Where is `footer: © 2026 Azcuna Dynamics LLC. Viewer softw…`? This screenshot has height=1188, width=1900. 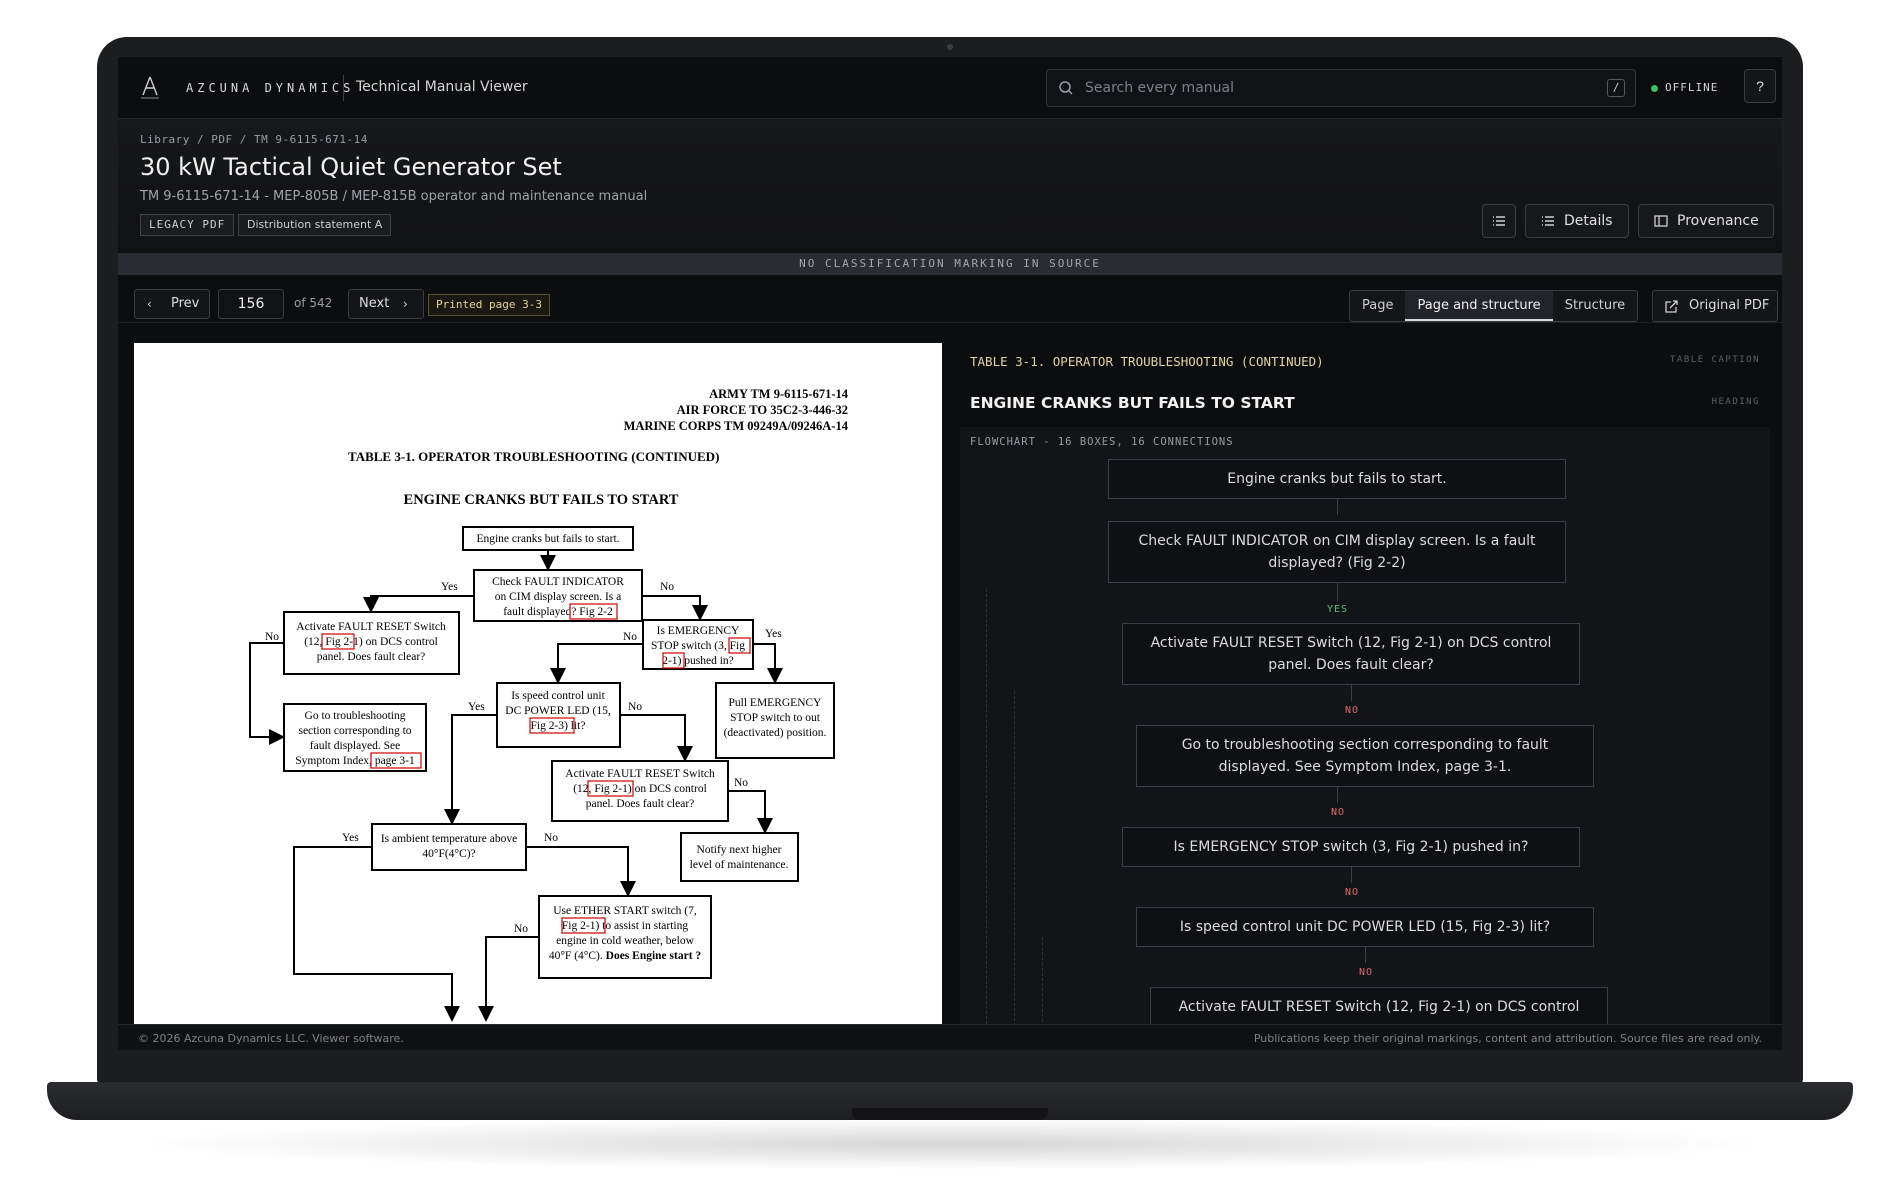
footer: © 2026 Azcuna Dynamics LLC. Viewer softw… is located at coordinates (950, 1037).